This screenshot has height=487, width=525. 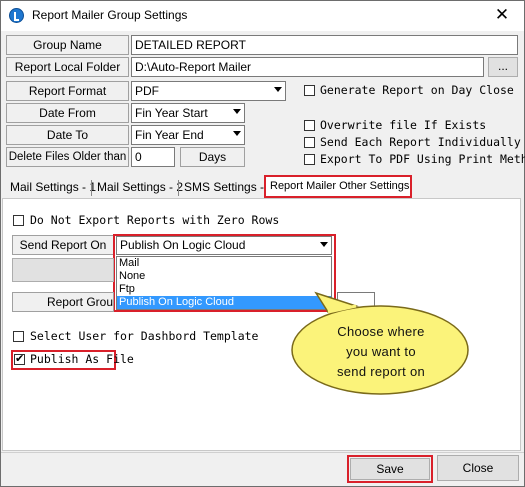 I want to click on publish-as-file-checkbox, so click(x=19, y=358).